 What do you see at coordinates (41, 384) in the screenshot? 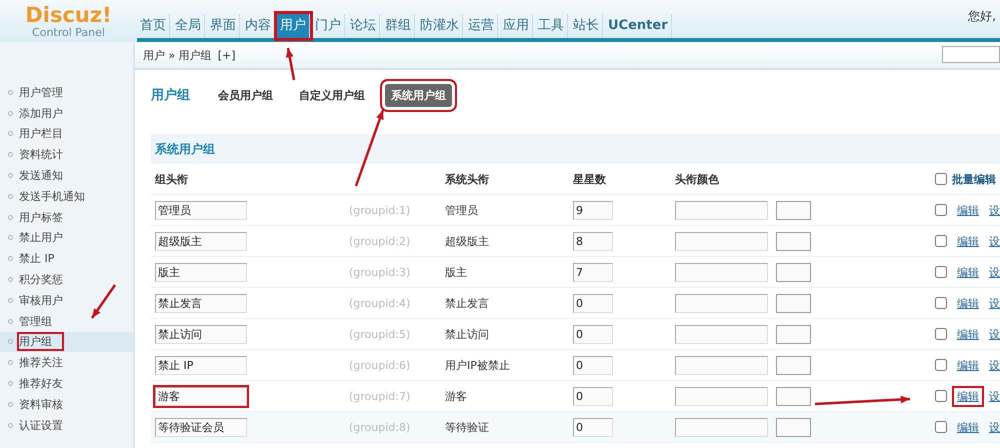
I see `sidebar-item-label: 推荐好友` at bounding box center [41, 384].